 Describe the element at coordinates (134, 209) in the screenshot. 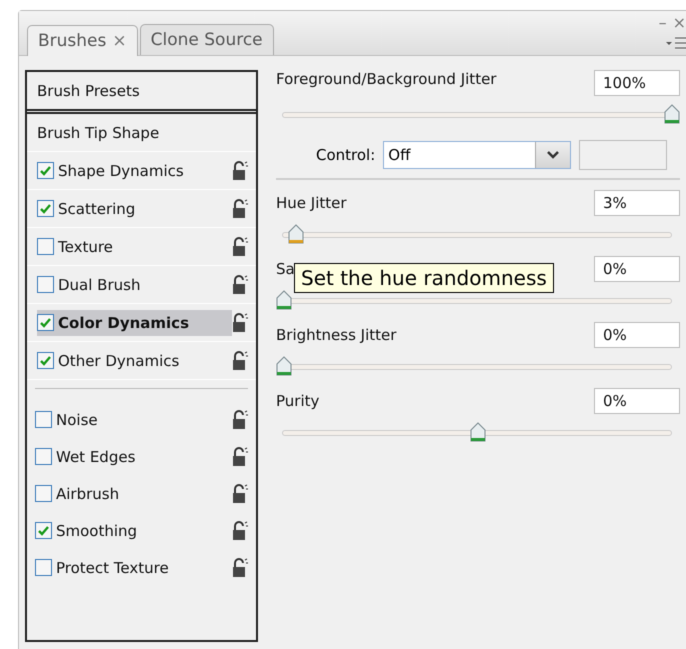

I see `list-item: Scattering` at that location.